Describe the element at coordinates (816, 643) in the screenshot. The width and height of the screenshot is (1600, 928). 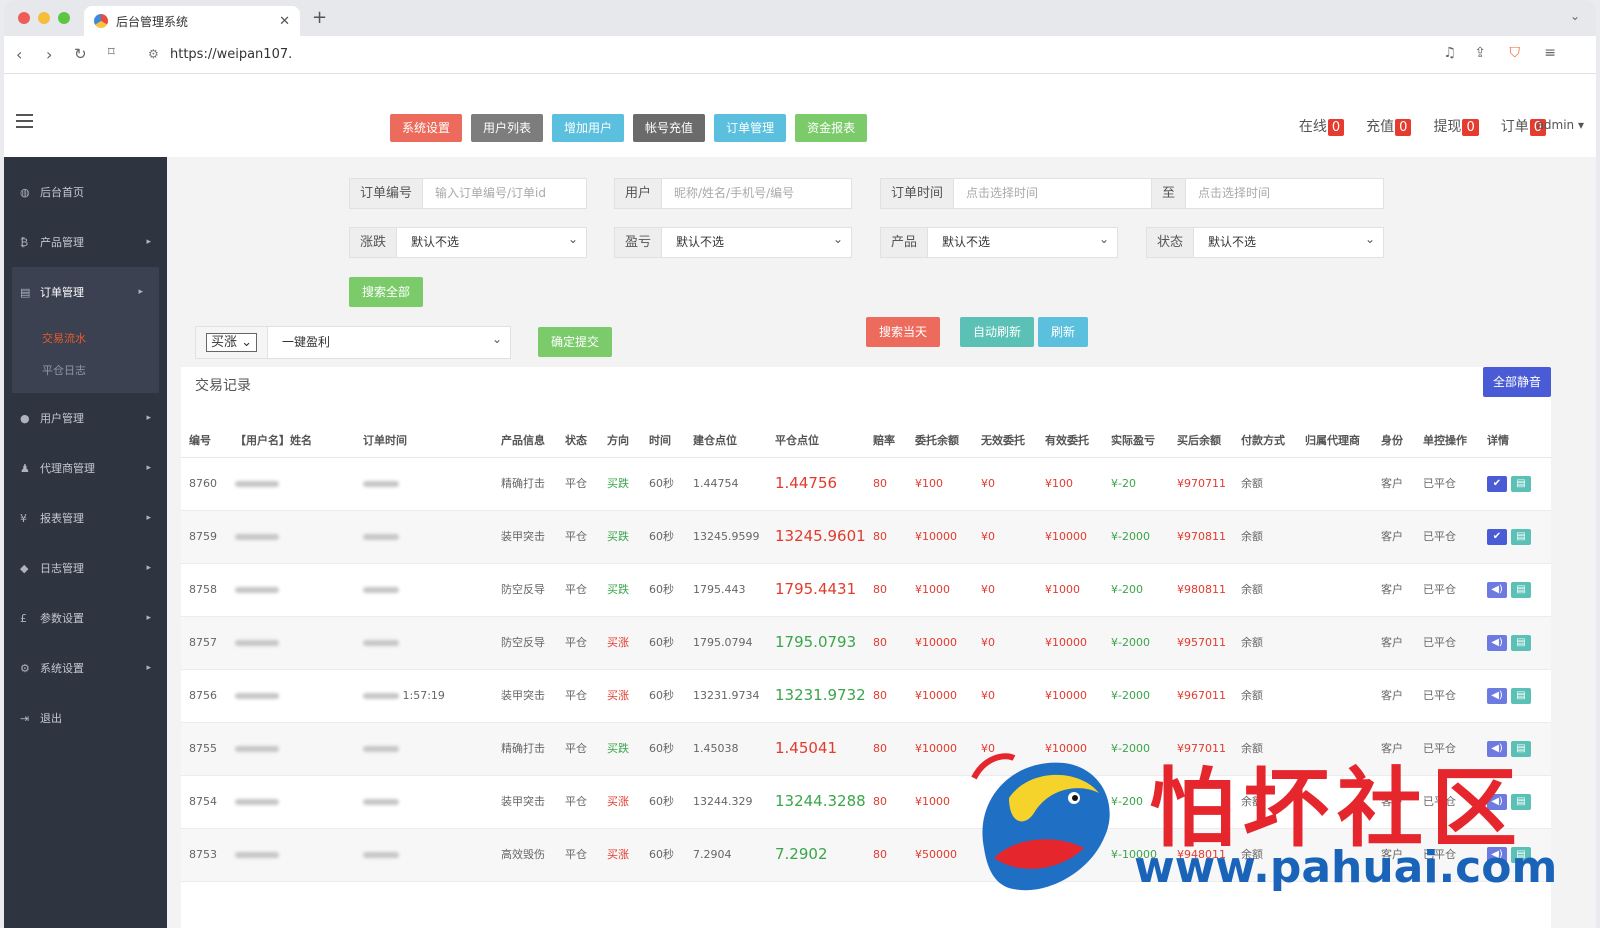
I see `cell-close-price: 1795.0793` at that location.